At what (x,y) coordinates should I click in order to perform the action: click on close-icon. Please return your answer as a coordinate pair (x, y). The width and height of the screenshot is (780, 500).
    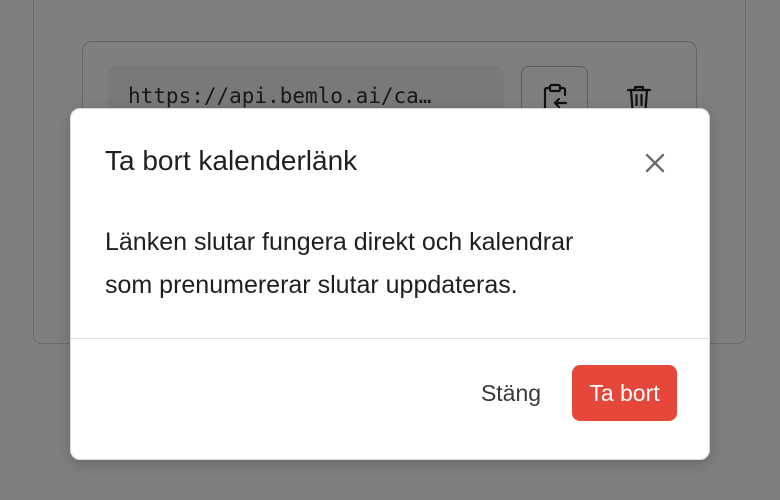
    Looking at the image, I should click on (655, 163).